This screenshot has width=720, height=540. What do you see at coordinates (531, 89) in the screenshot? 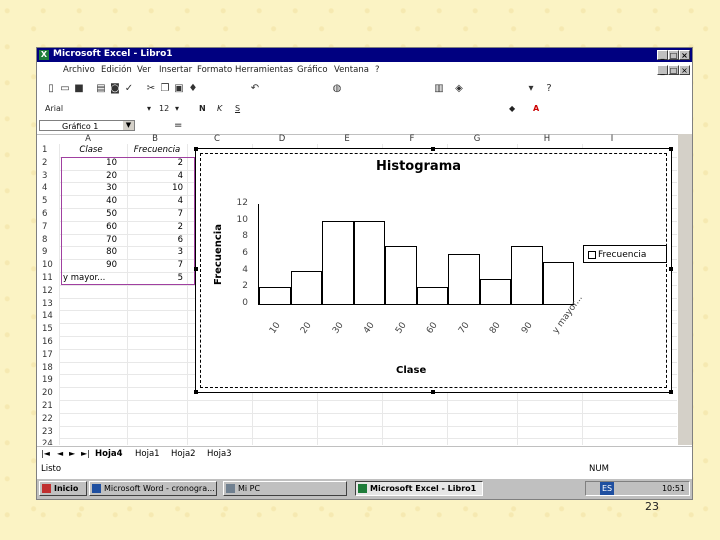
I see `dropdown-icon: ▾` at bounding box center [531, 89].